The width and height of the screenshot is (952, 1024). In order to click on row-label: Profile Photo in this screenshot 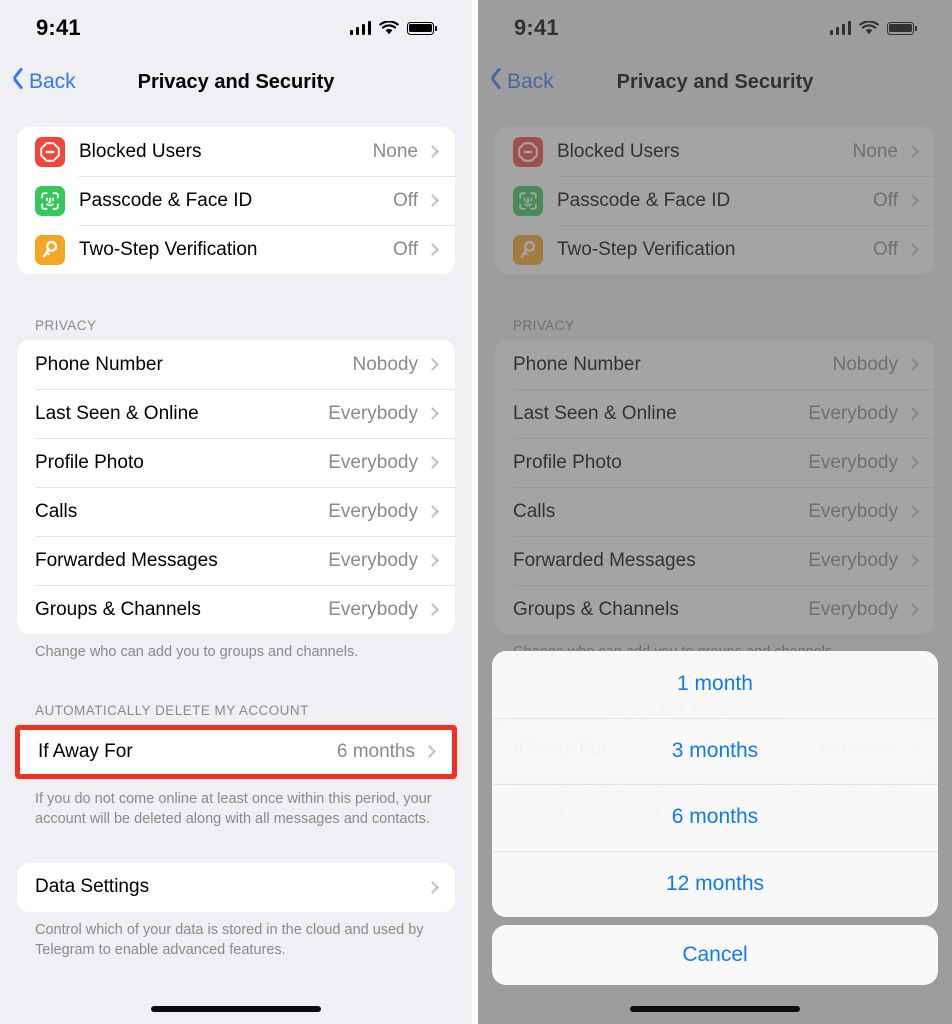, I will do `click(89, 462)`.